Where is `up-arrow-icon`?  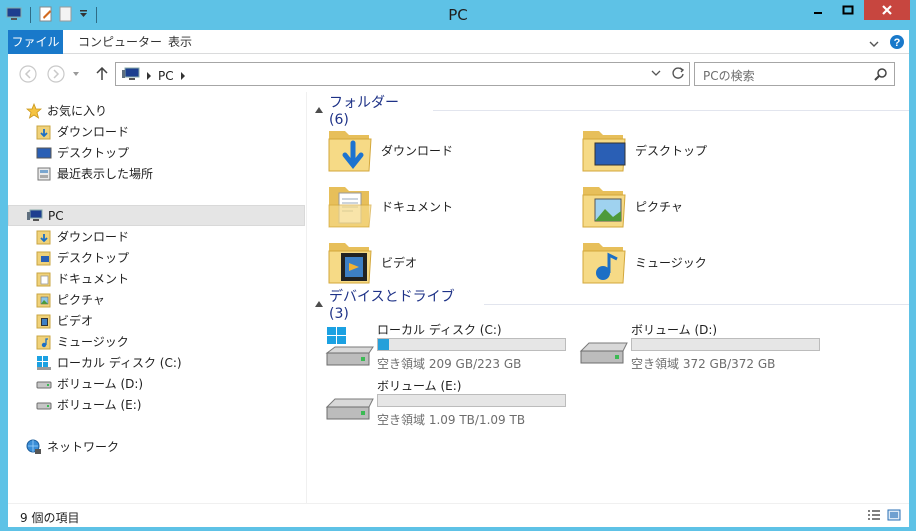 up-arrow-icon is located at coordinates (102, 73).